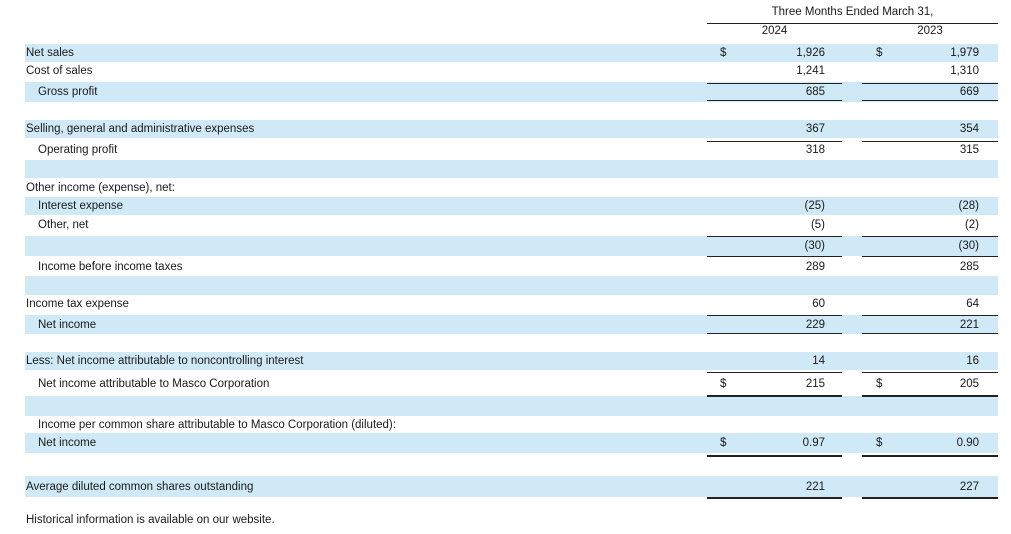  What do you see at coordinates (81, 206) in the screenshot?
I see `row-label: Interest expense` at bounding box center [81, 206].